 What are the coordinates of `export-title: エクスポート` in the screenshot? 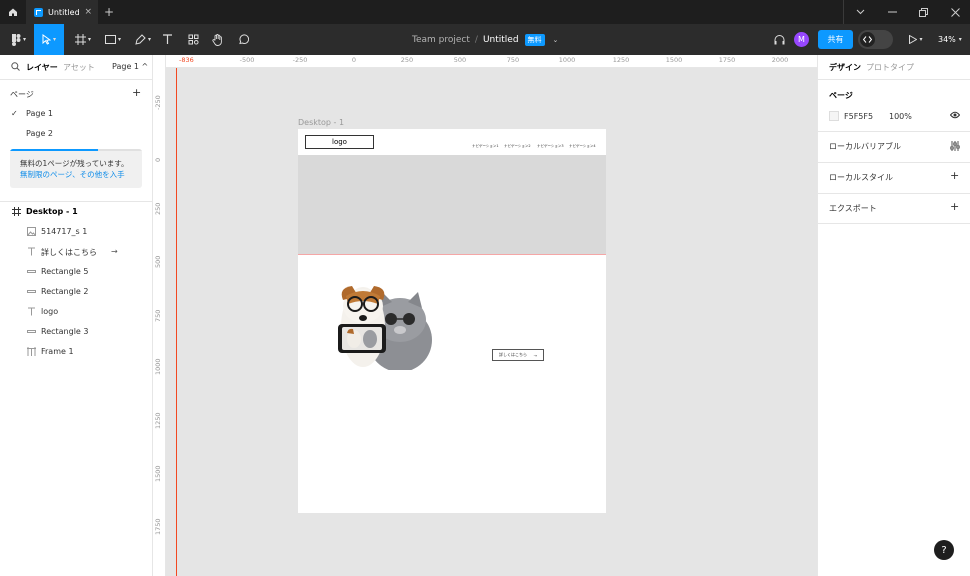 It's located at (853, 208).